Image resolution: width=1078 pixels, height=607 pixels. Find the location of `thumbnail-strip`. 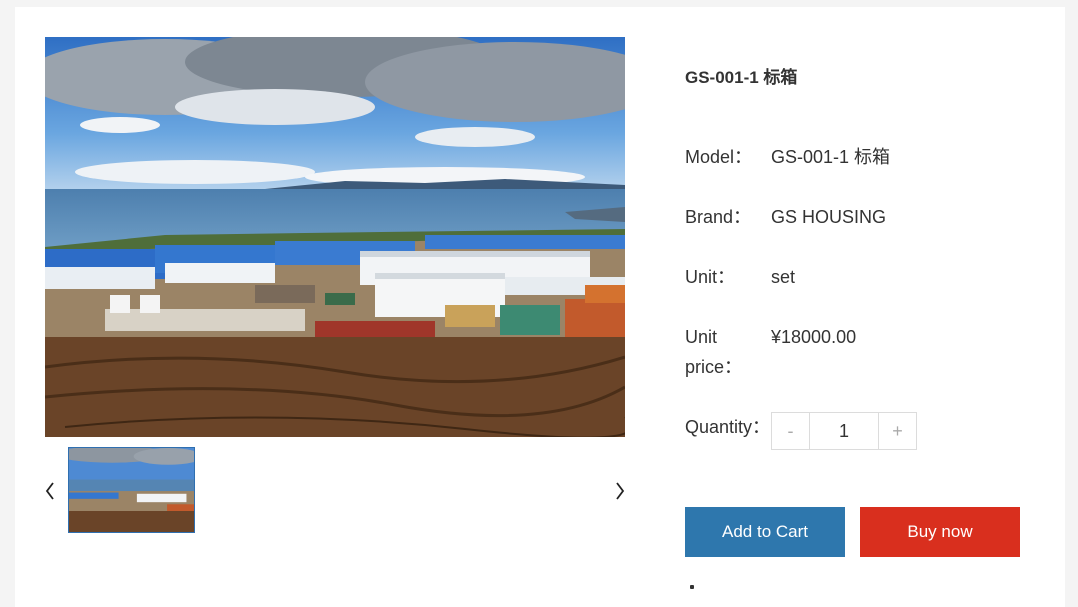

thumbnail-strip is located at coordinates (335, 492).